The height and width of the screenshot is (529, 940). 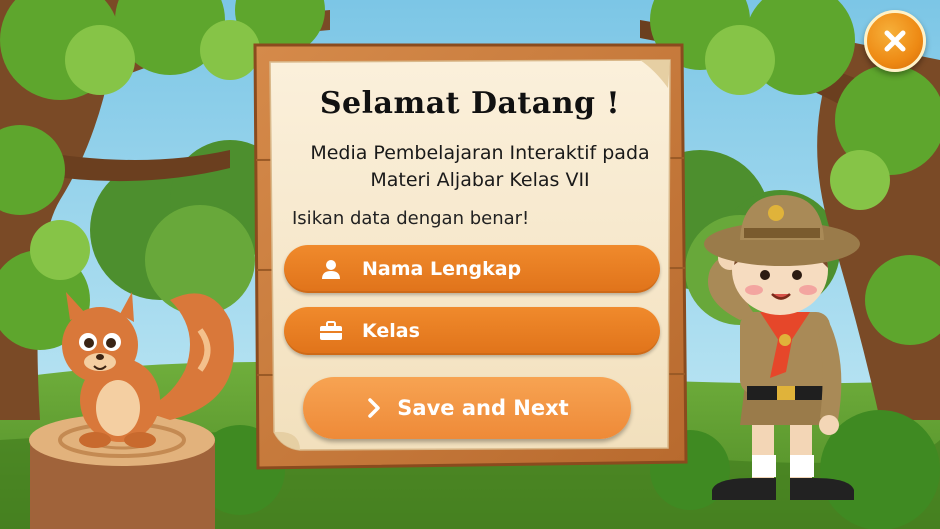 I want to click on save-and-next-button: Save and Next, so click(x=467, y=408).